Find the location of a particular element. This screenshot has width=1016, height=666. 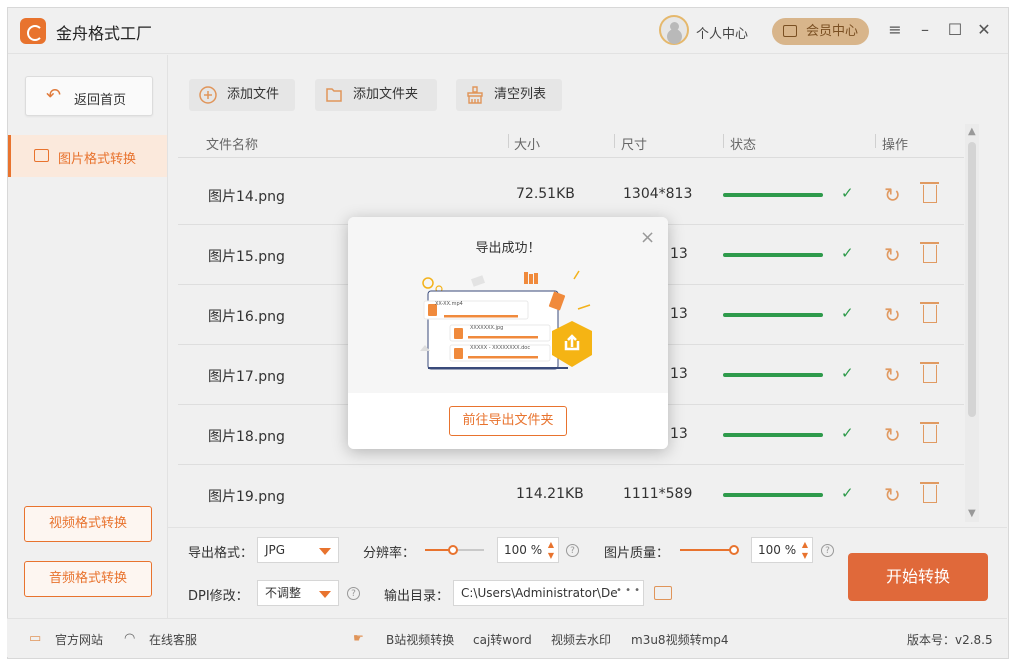

plus-circle-icon is located at coordinates (208, 95).